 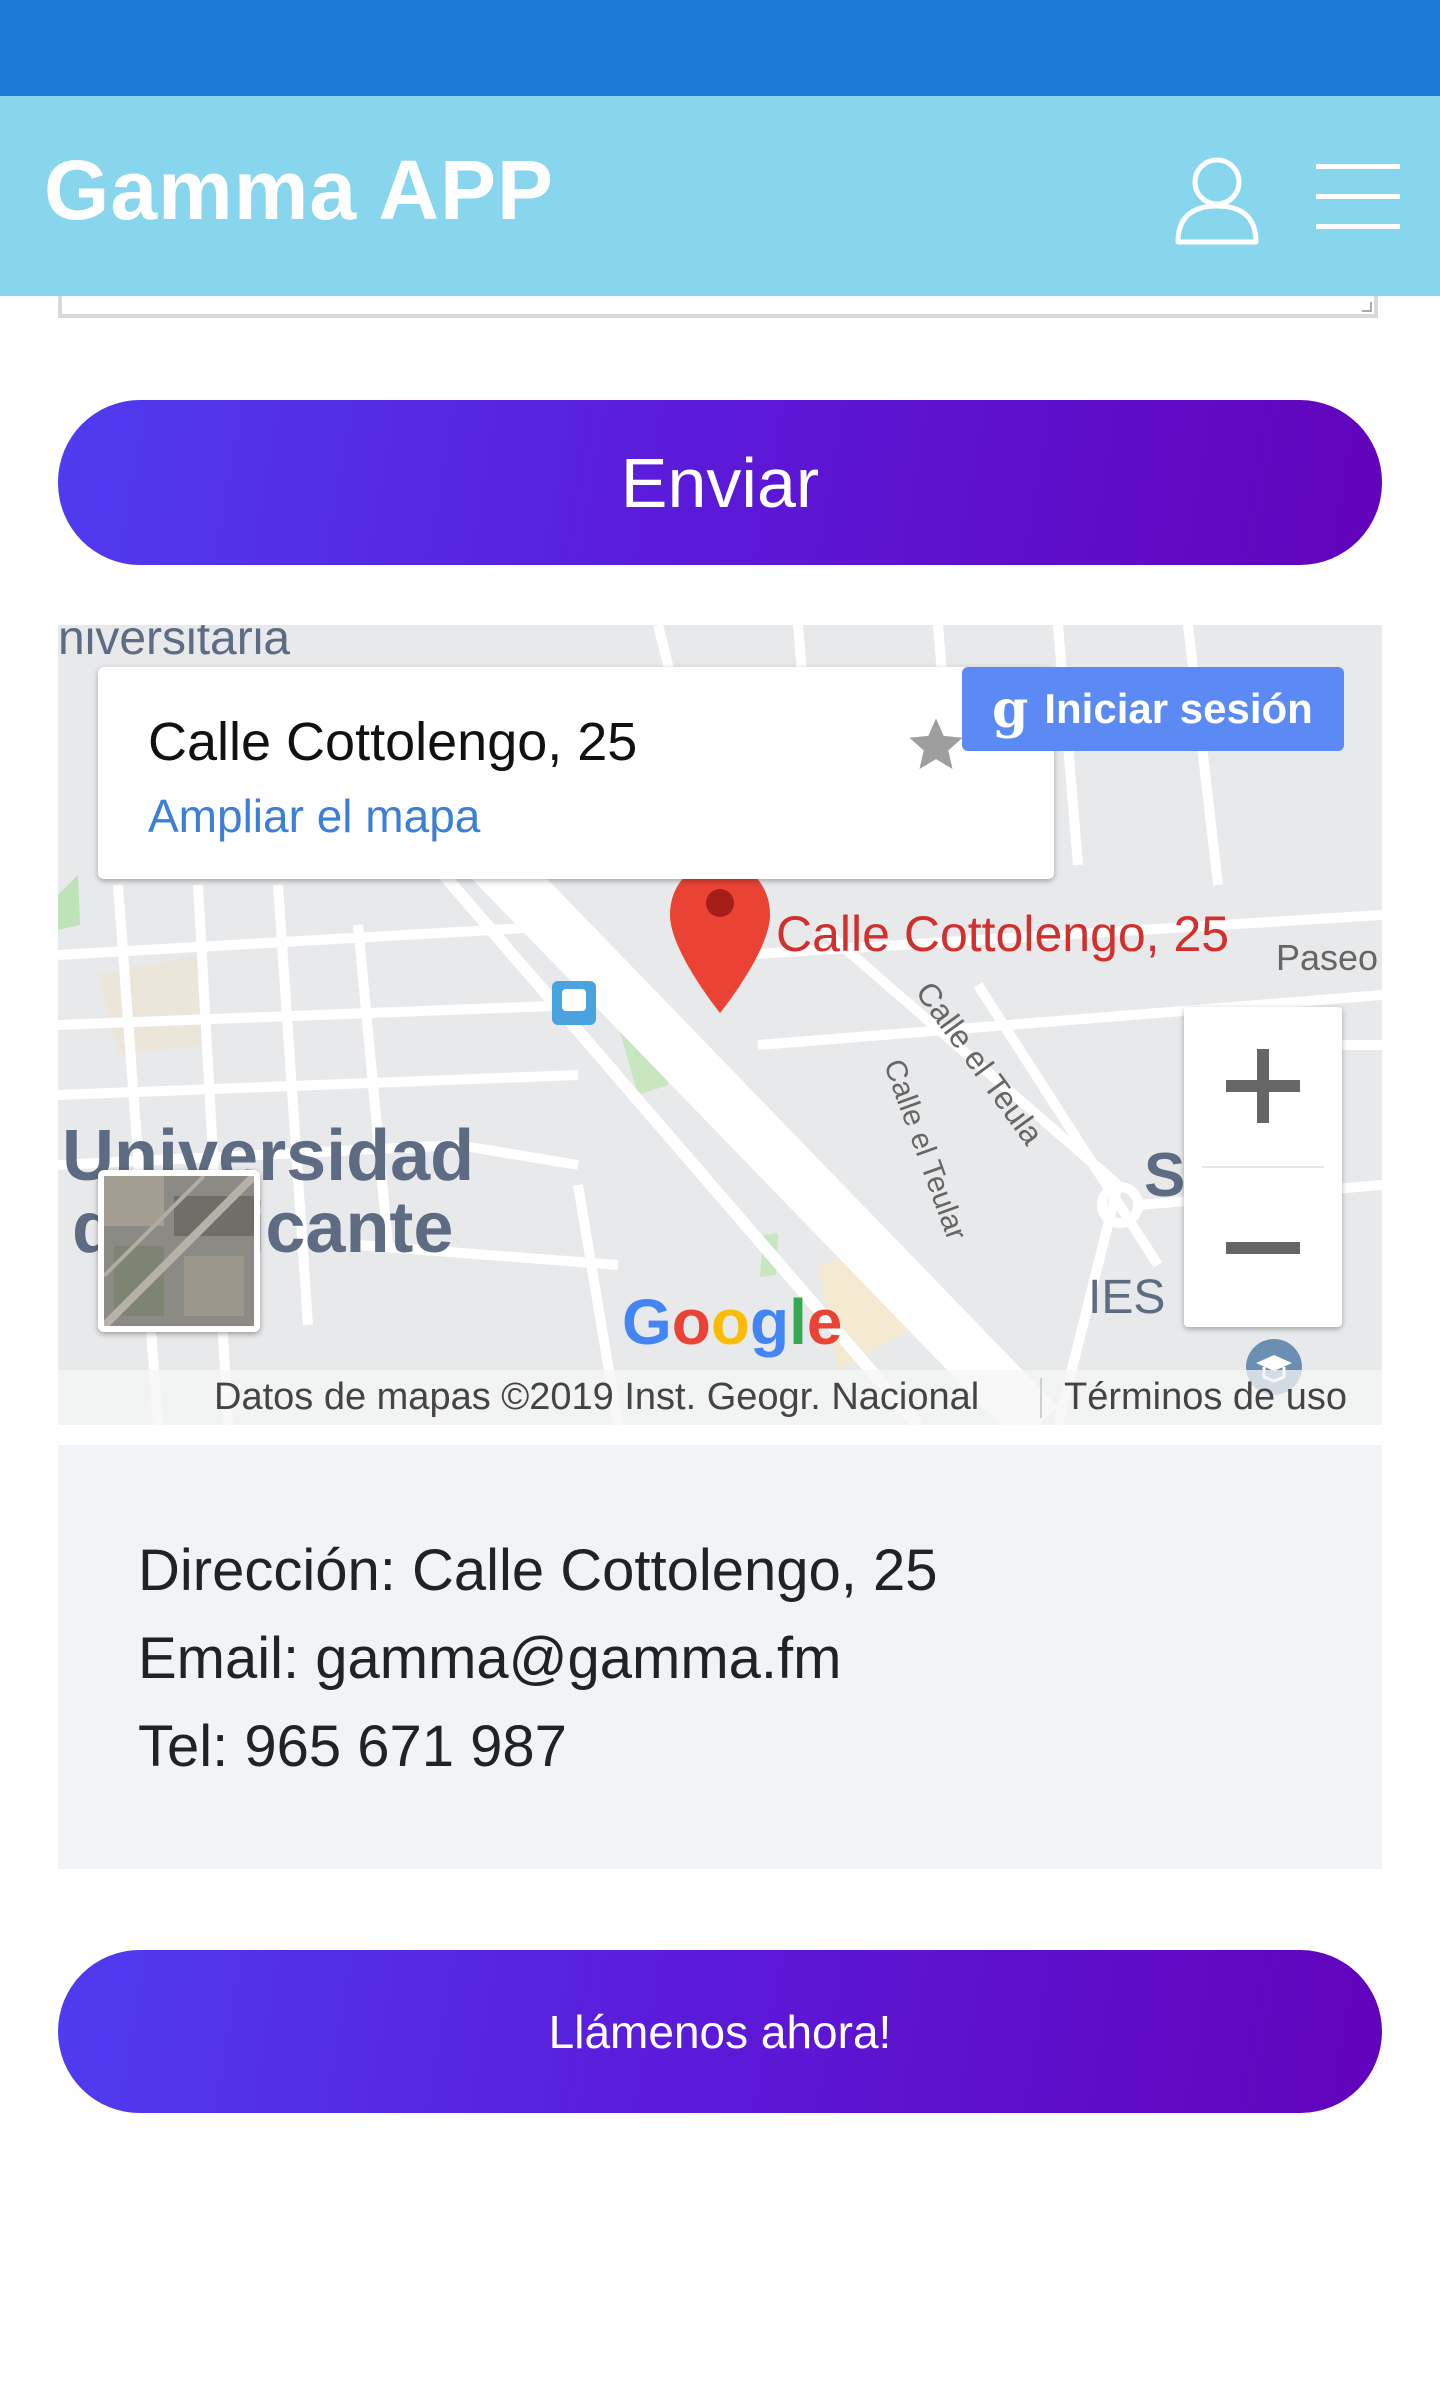 I want to click on map-label-paseo: Paseo, so click(x=1327, y=957).